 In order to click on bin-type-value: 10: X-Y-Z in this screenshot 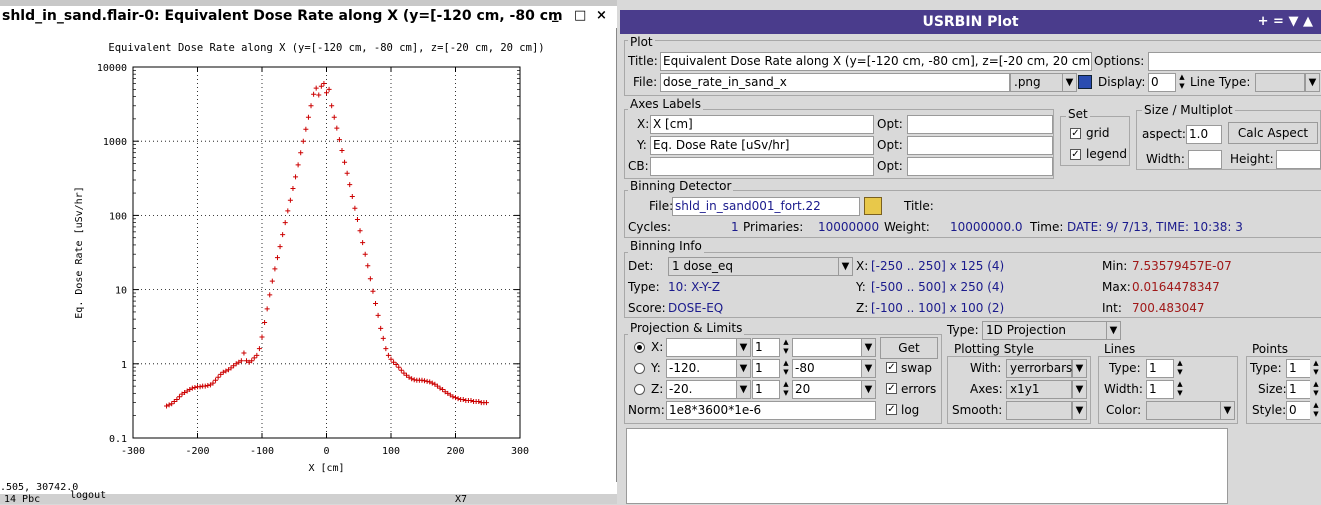, I will do `click(694, 287)`.